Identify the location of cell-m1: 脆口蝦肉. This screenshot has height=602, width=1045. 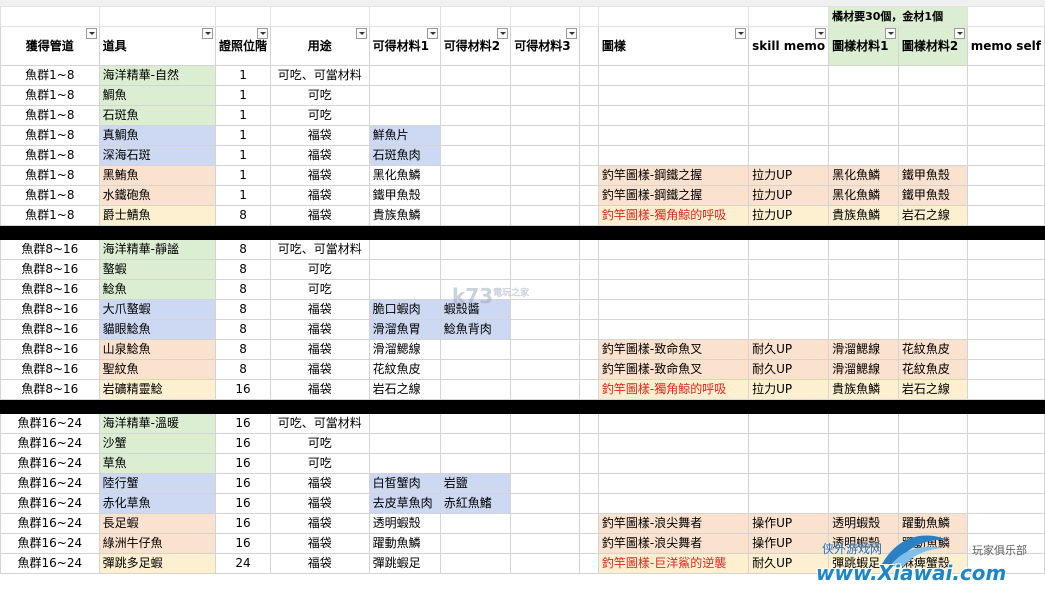
(404, 309).